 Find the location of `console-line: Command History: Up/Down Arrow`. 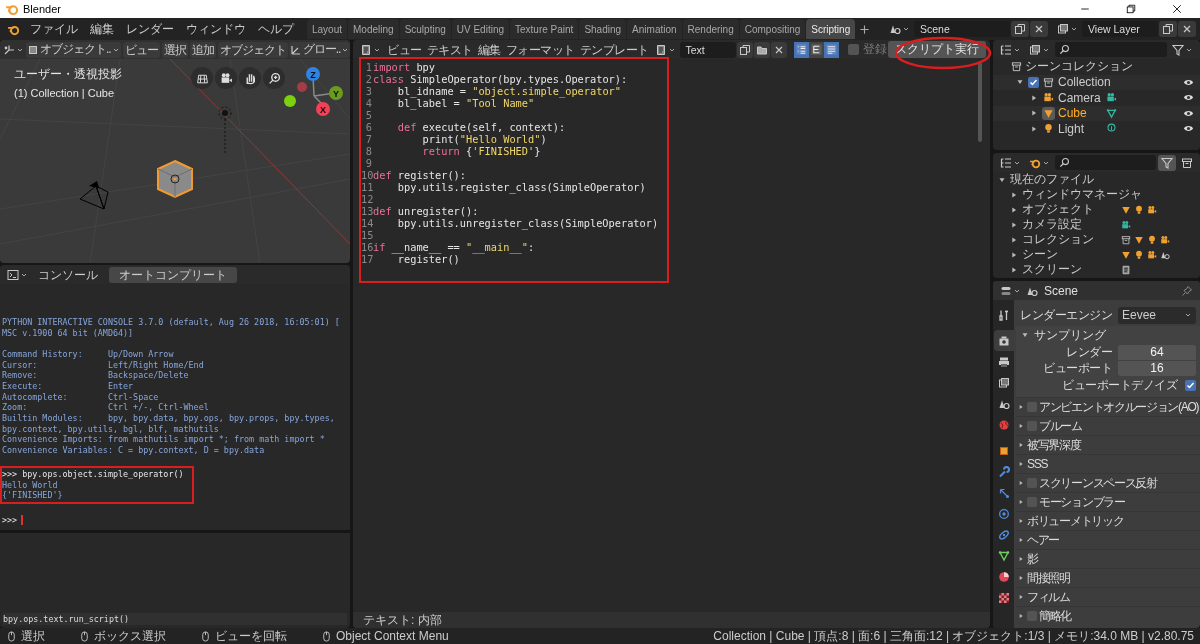

console-line: Command History: Up/Down Arrow is located at coordinates (88, 354).